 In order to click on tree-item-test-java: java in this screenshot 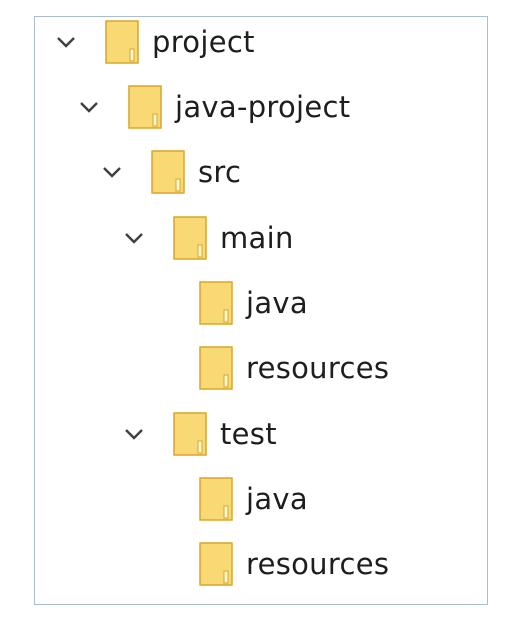, I will do `click(253, 499)`.